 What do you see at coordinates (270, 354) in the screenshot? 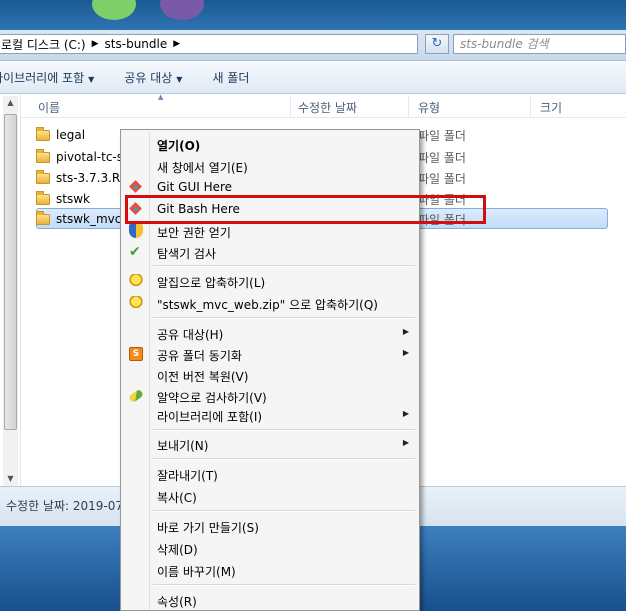
I see `menu-sync: S 공유 폴더 동기화 ▶` at bounding box center [270, 354].